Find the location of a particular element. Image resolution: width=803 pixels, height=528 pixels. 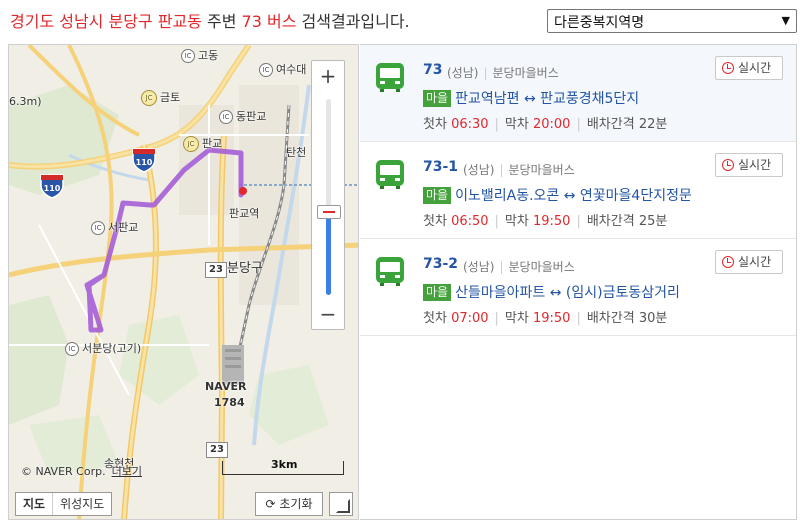

bus-times: 첫차 06:50 | 막차 19:50 | 배차간격 25분 is located at coordinates (545, 221).